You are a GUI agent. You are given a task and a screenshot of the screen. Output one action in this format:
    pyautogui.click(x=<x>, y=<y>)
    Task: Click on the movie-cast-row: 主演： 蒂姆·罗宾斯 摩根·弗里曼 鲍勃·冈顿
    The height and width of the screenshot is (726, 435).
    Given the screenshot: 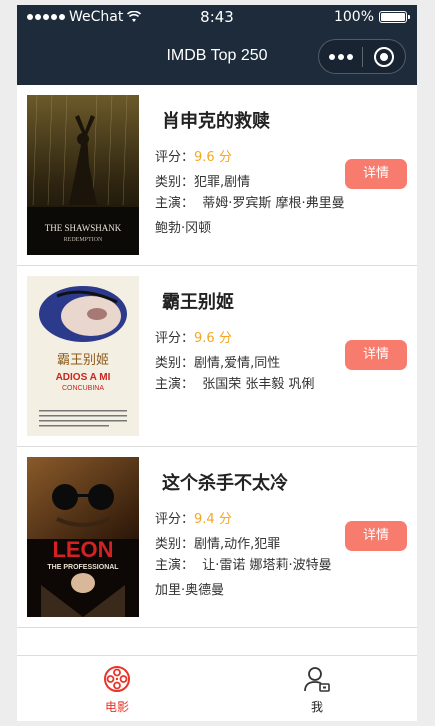 What is the action you would take?
    pyautogui.click(x=250, y=216)
    